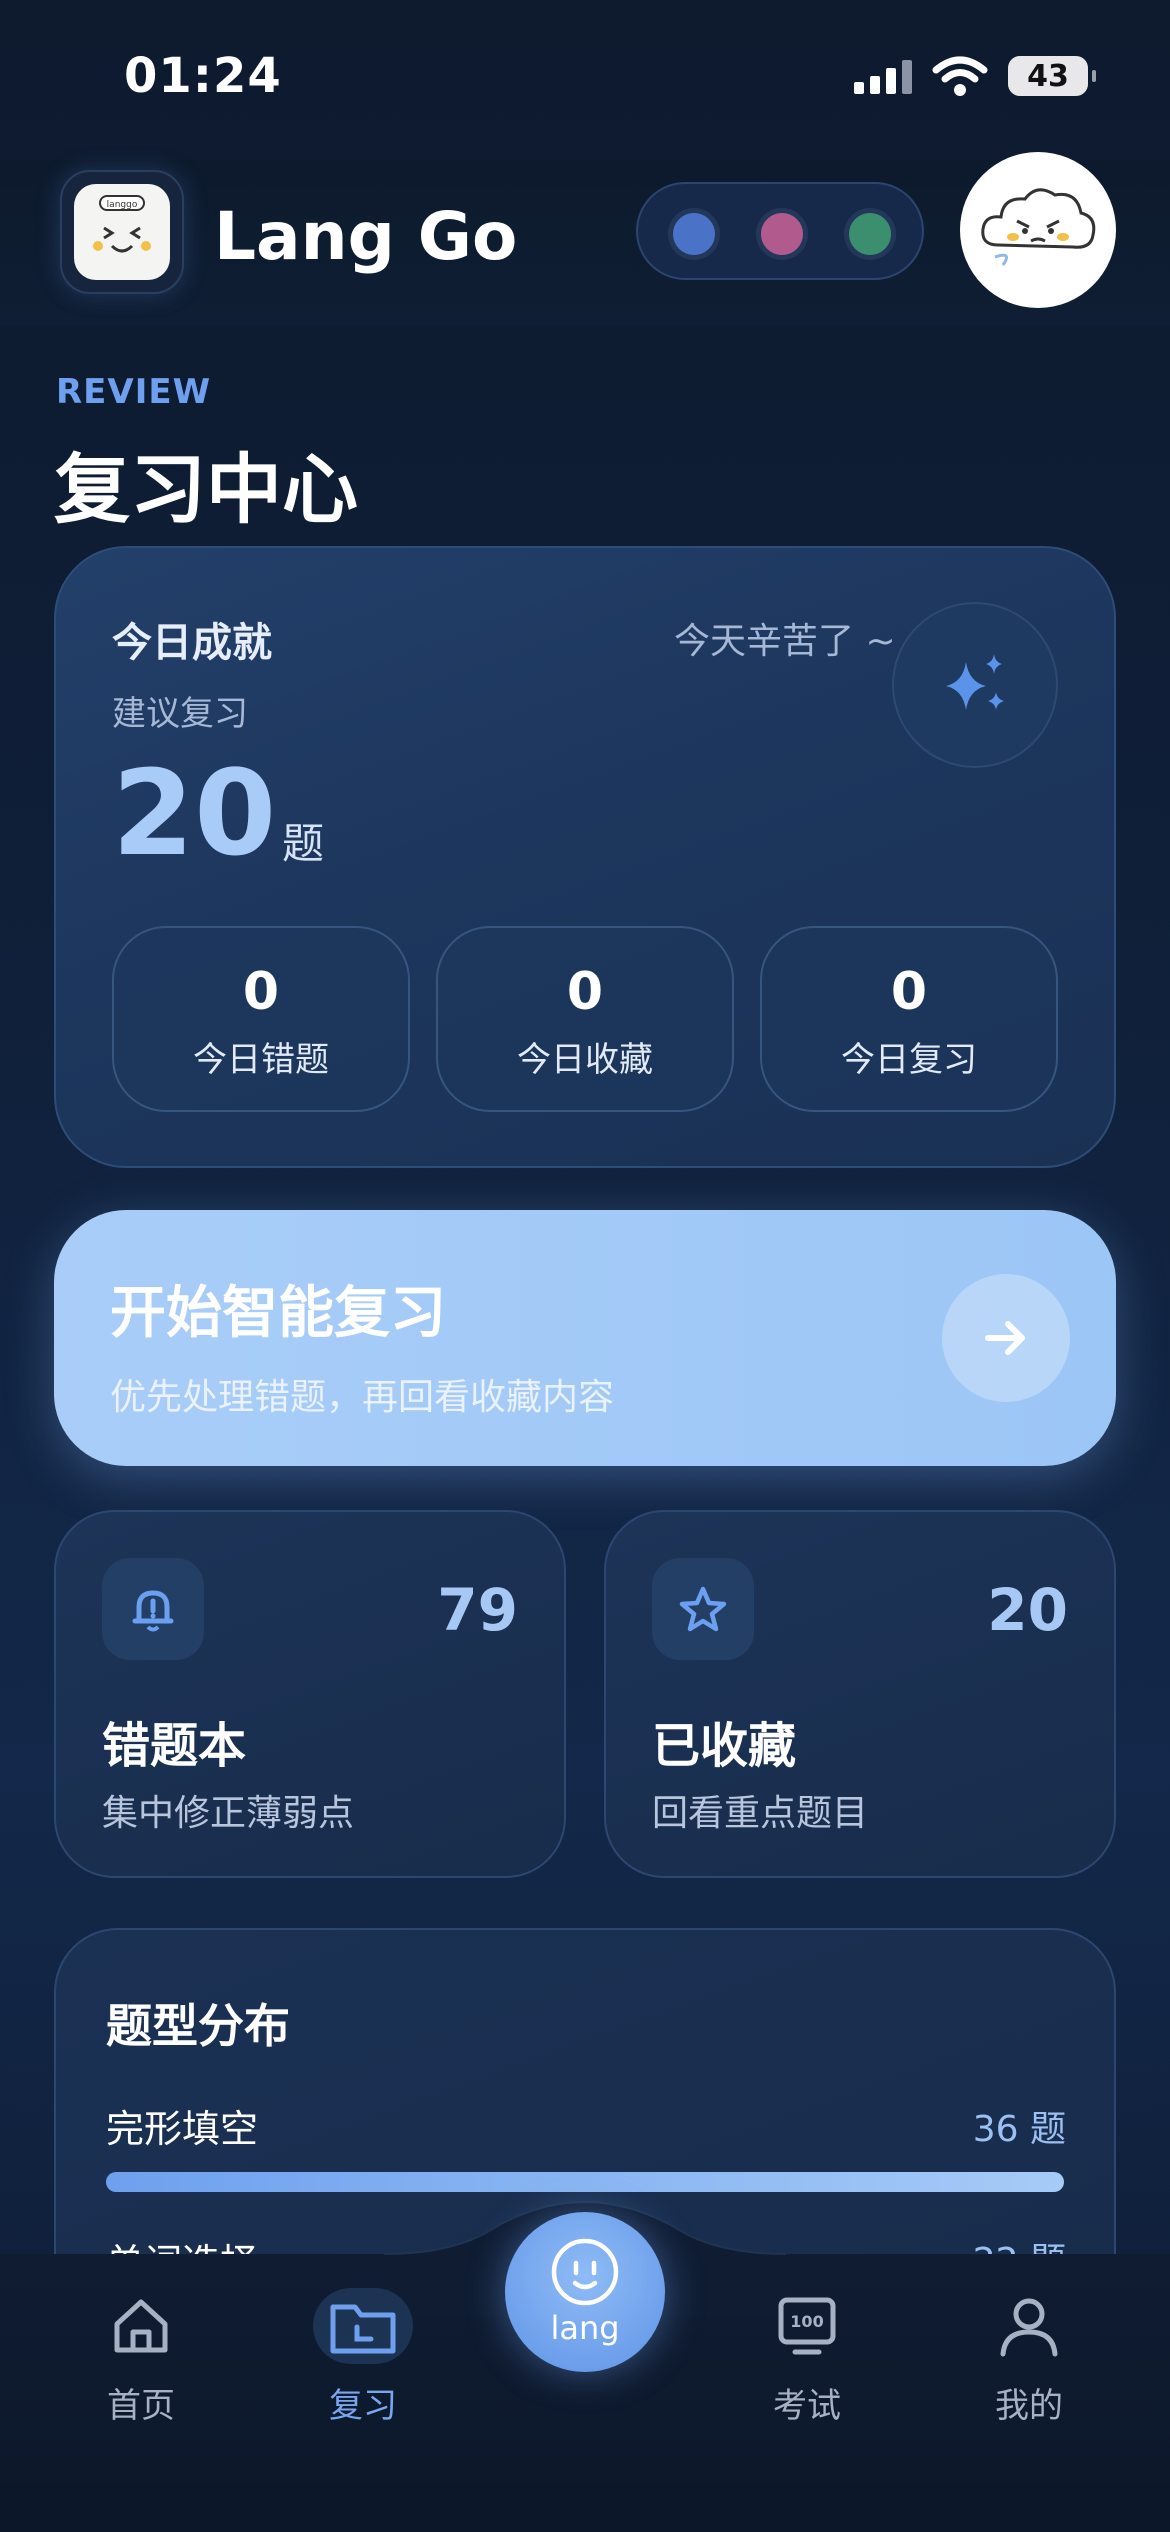 The width and height of the screenshot is (1170, 2532). What do you see at coordinates (362, 1397) in the screenshot?
I see `start-review-subtitle: 优先处理错题，再回看收藏内容` at bounding box center [362, 1397].